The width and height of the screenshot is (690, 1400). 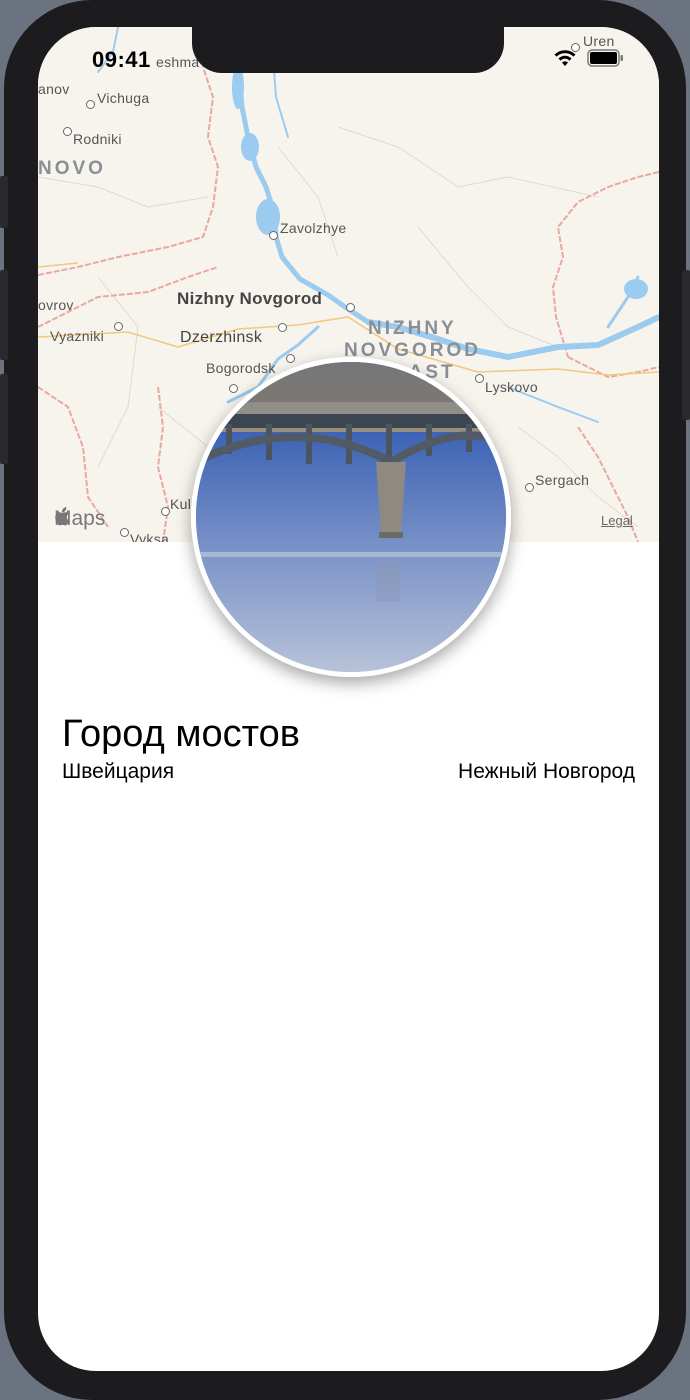 I want to click on map-label-lyskovo: Lyskovo, so click(x=511, y=387).